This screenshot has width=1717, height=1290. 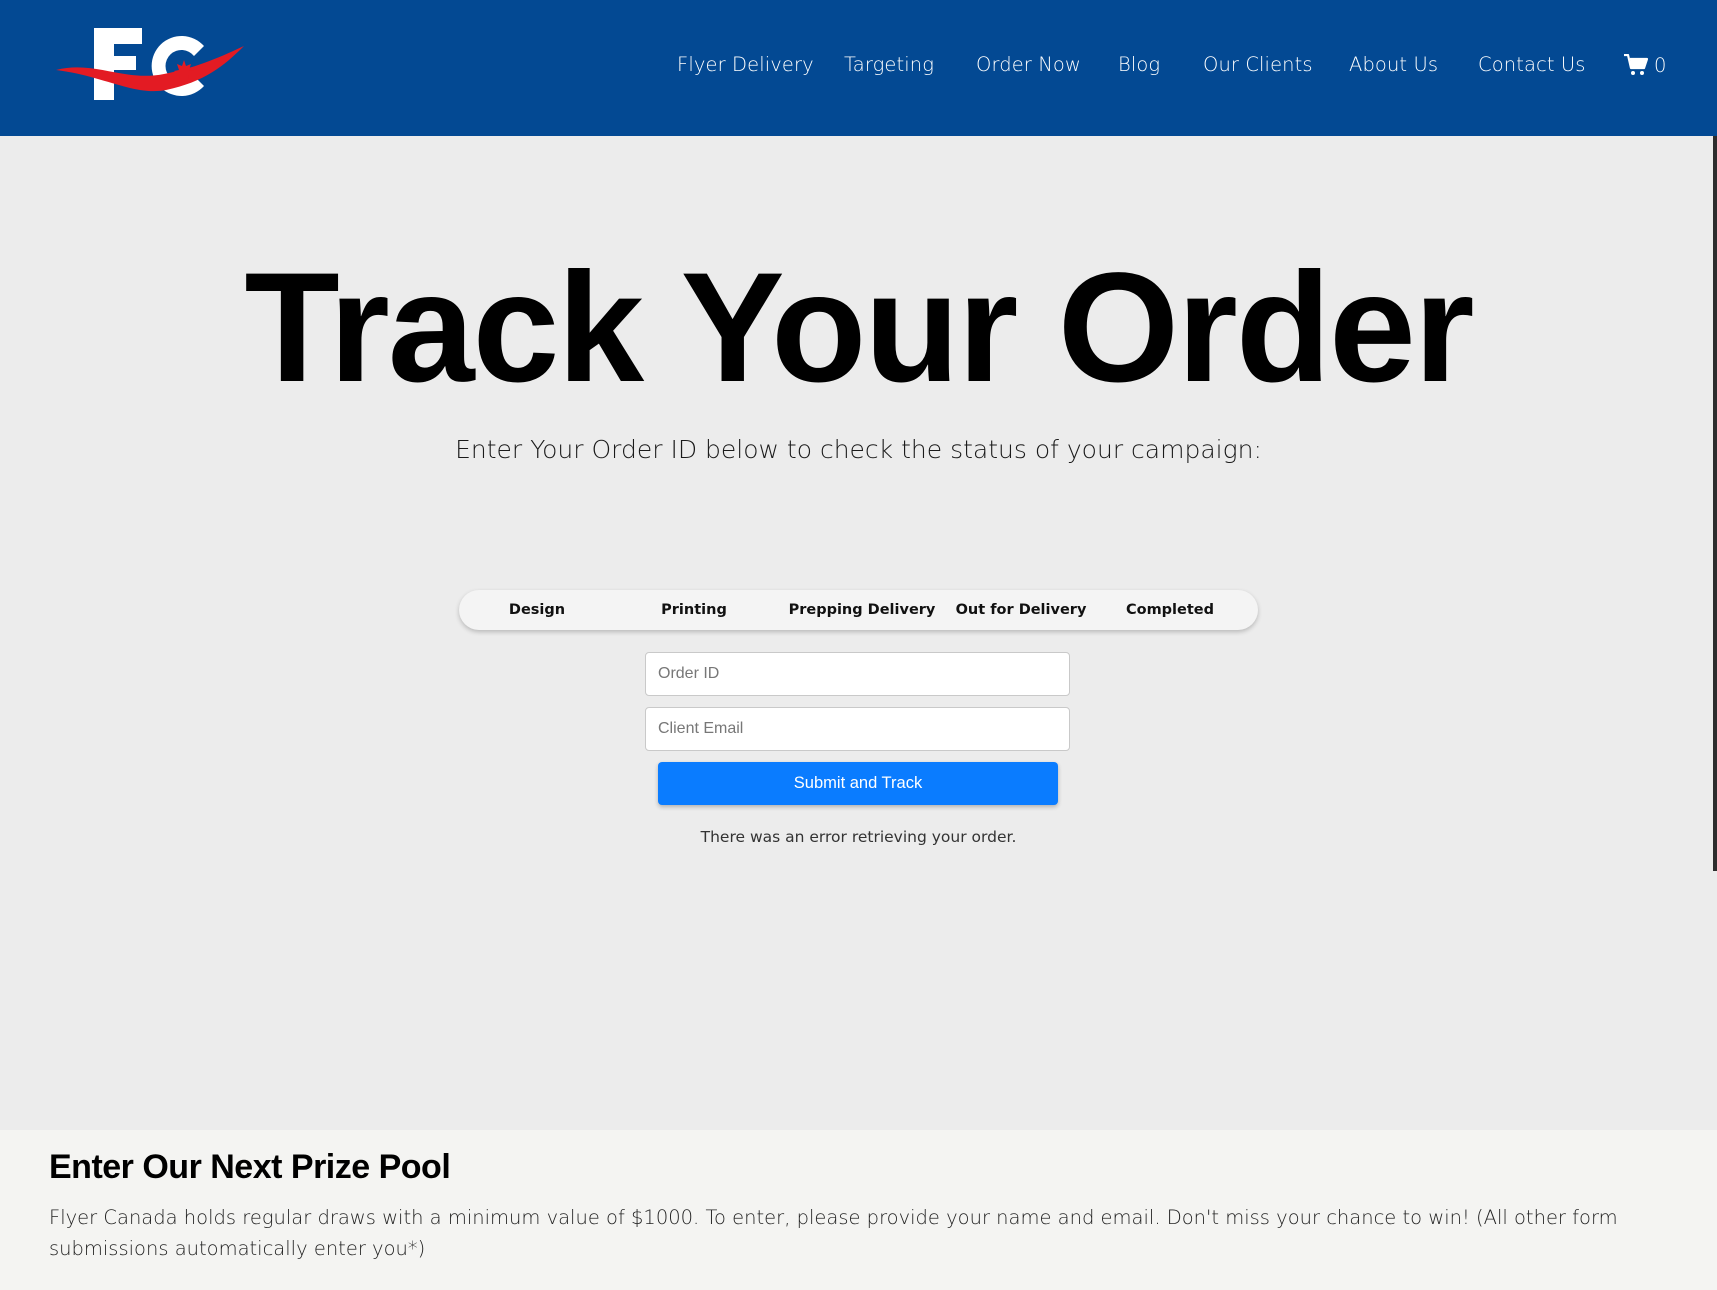 What do you see at coordinates (1660, 65) in the screenshot?
I see `cart-count: 0` at bounding box center [1660, 65].